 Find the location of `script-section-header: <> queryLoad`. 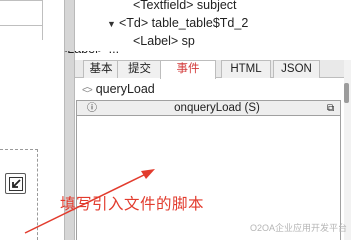

script-section-header: <> queryLoad is located at coordinates (209, 89).